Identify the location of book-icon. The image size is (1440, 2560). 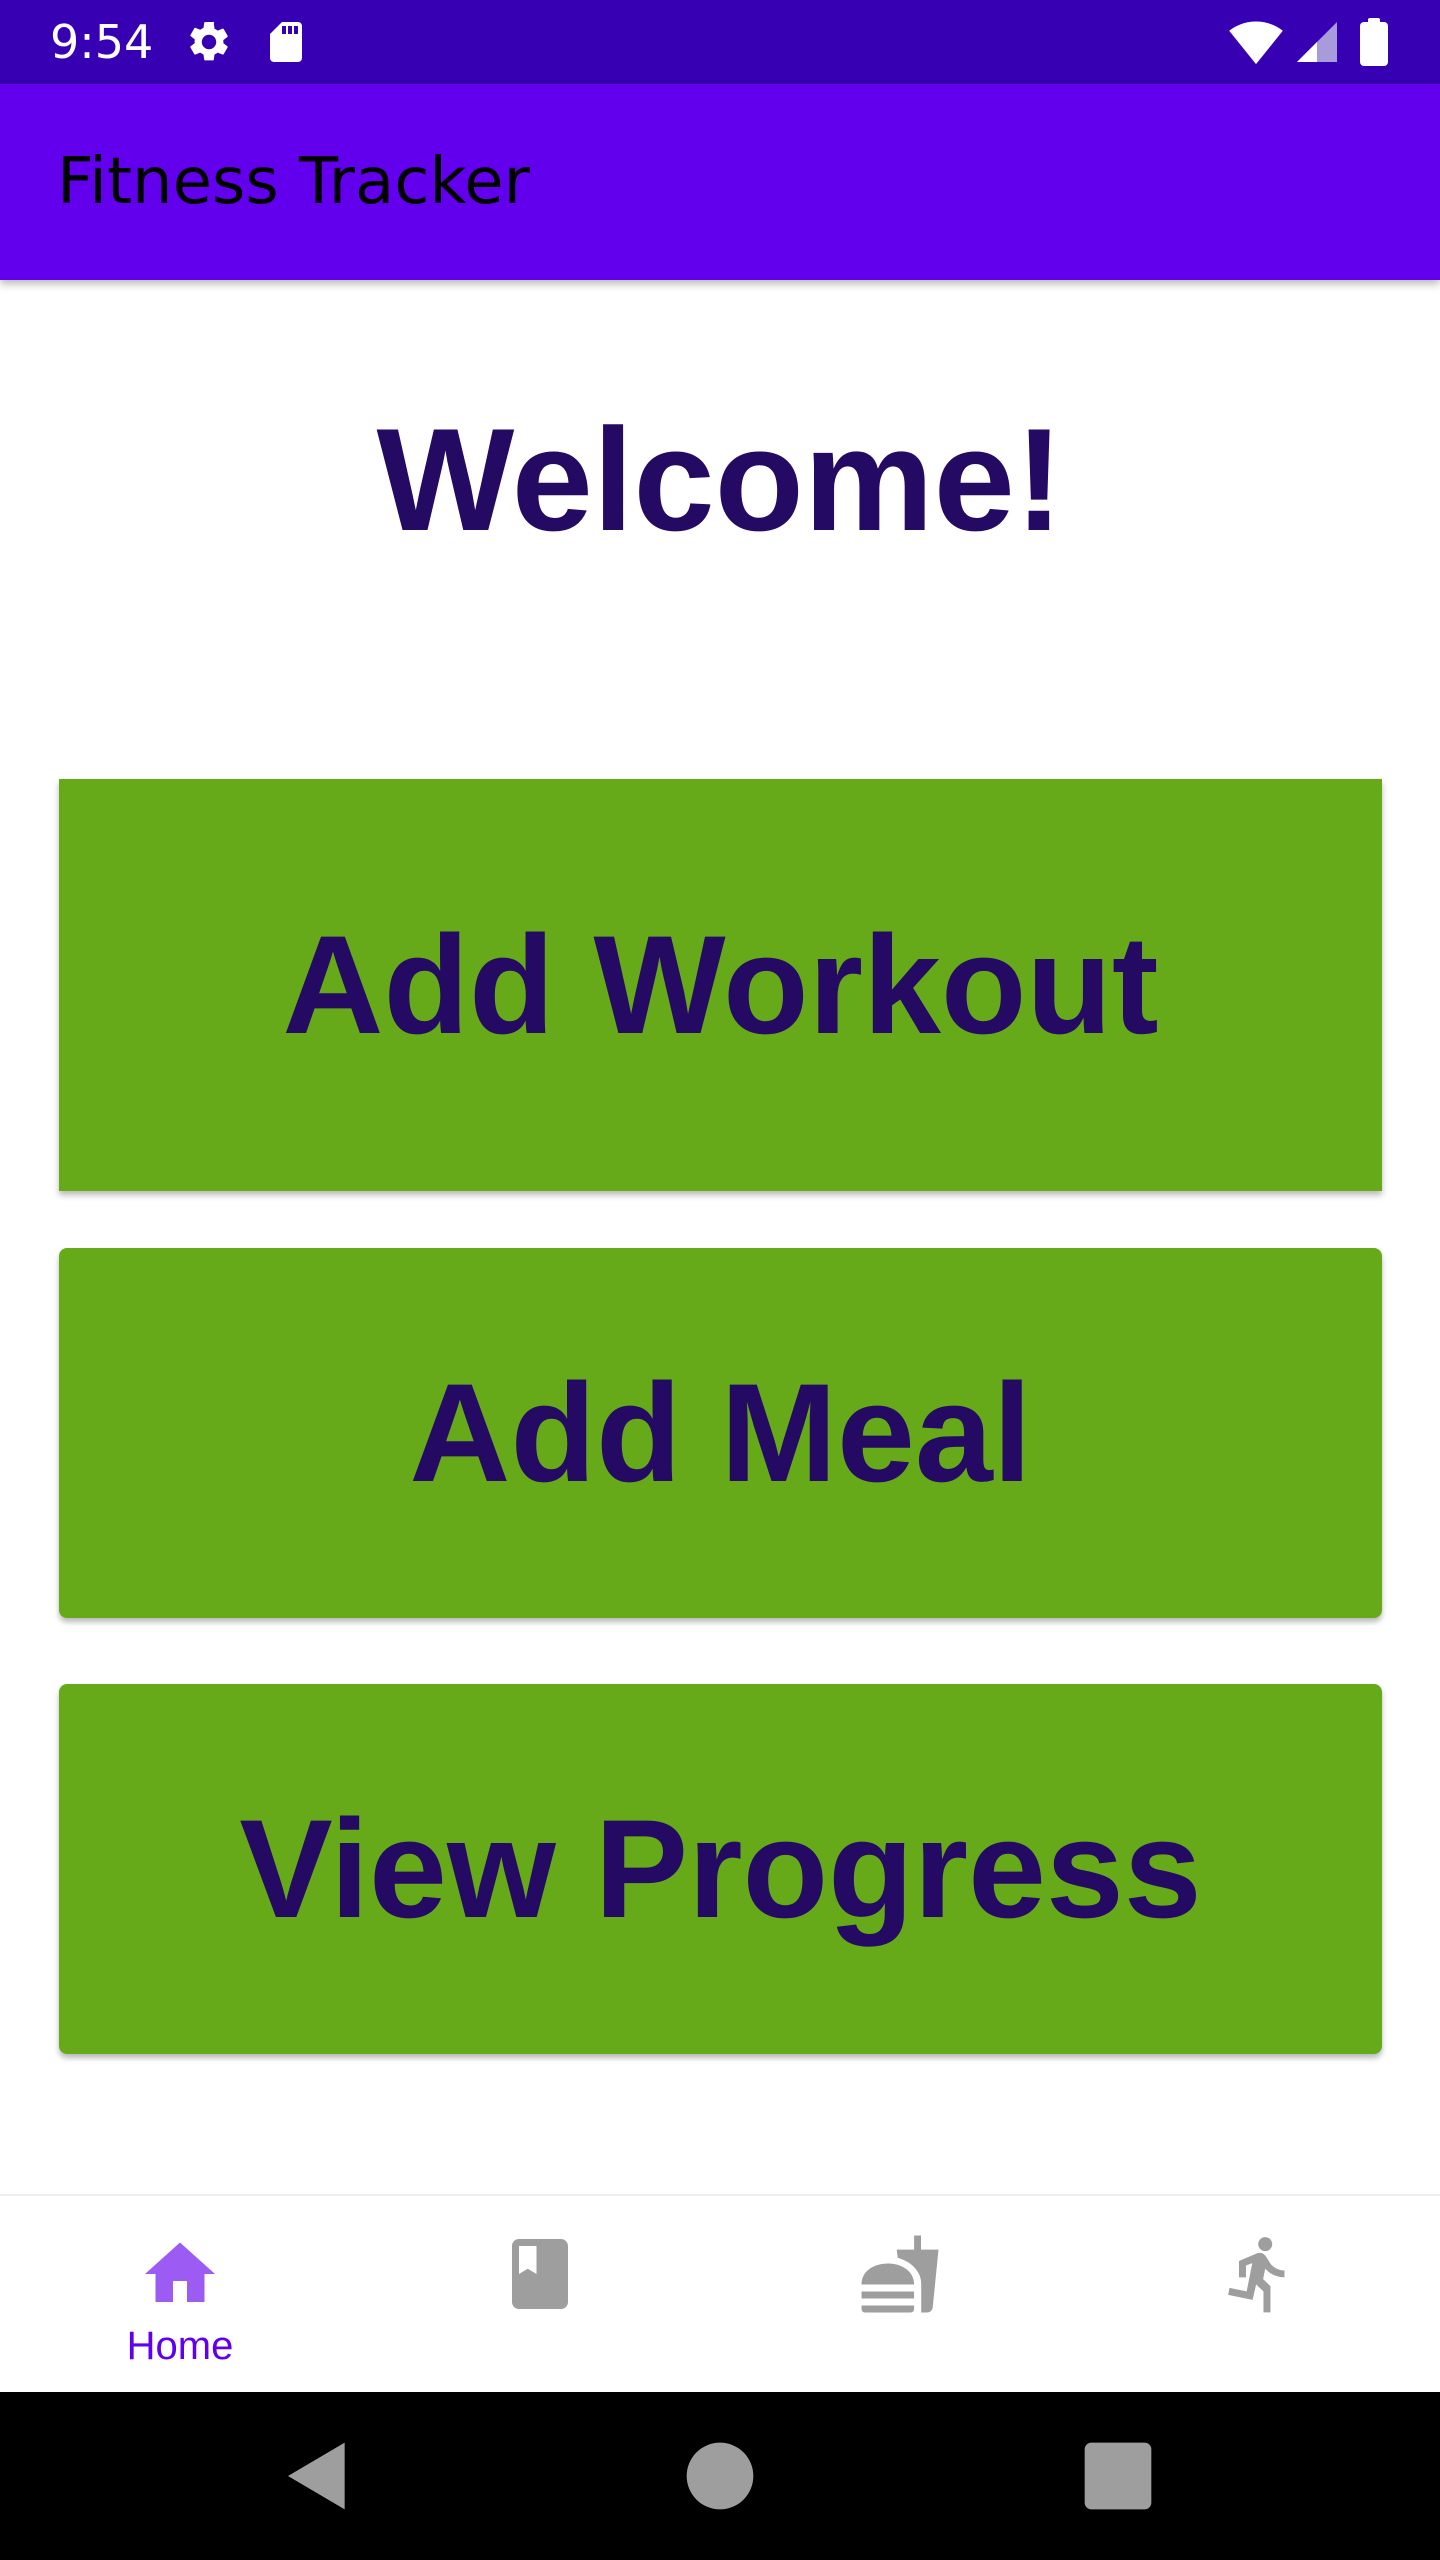
(540, 2274).